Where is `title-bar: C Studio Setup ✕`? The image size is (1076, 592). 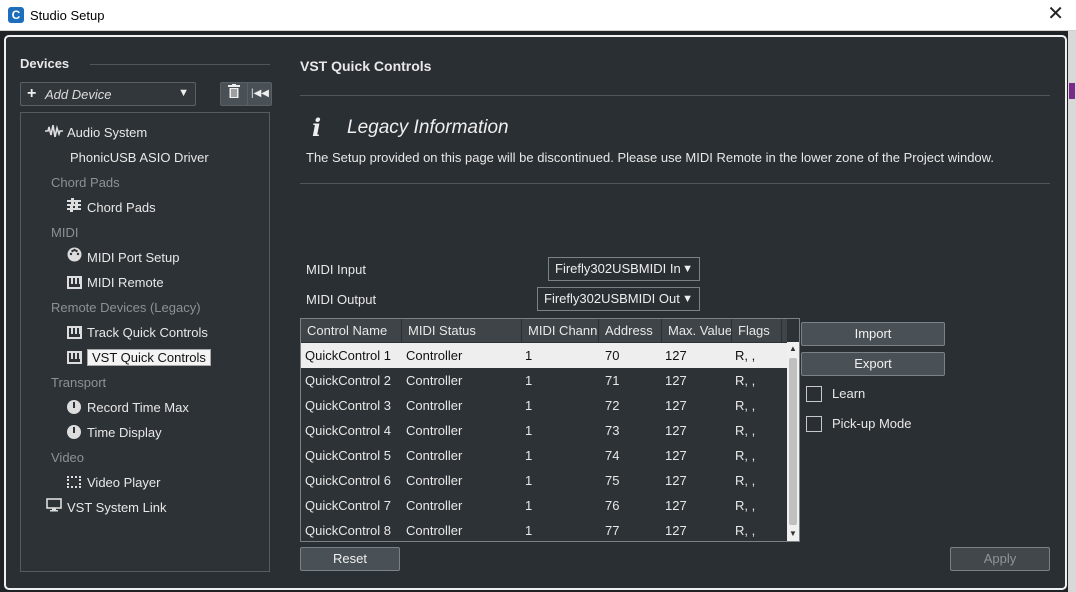
title-bar: C Studio Setup ✕ is located at coordinates (538, 15).